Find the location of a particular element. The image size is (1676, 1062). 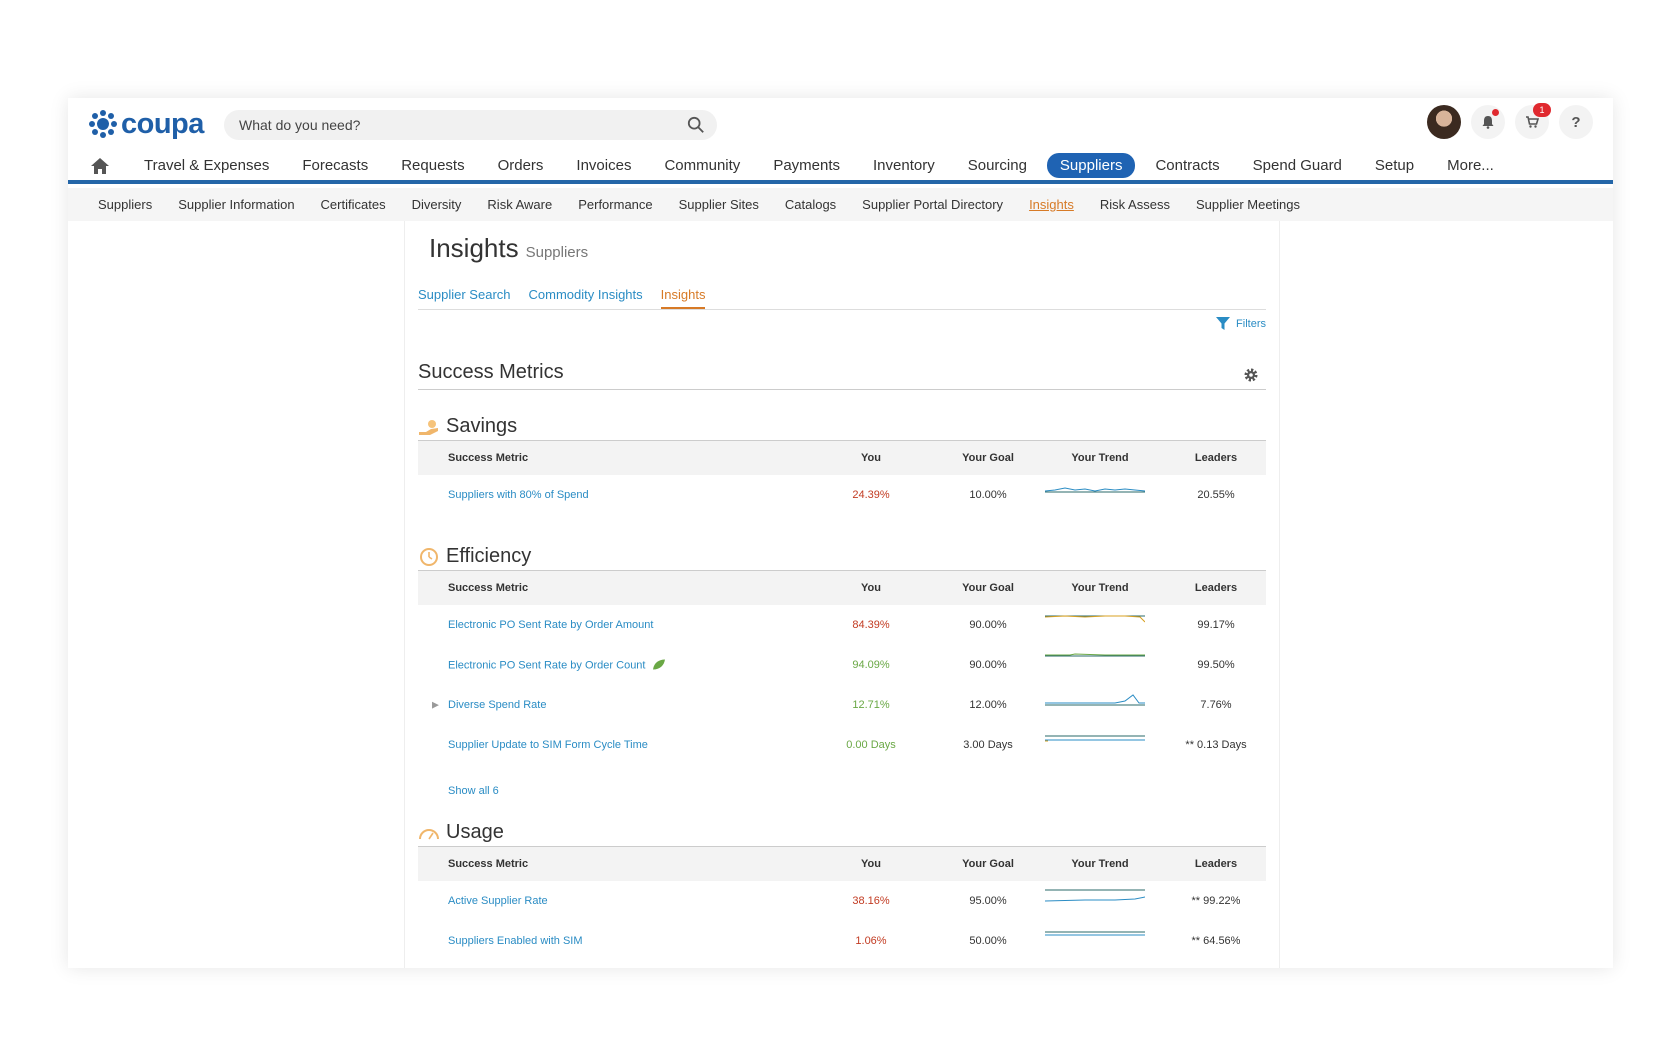

home-icon is located at coordinates (100, 166).